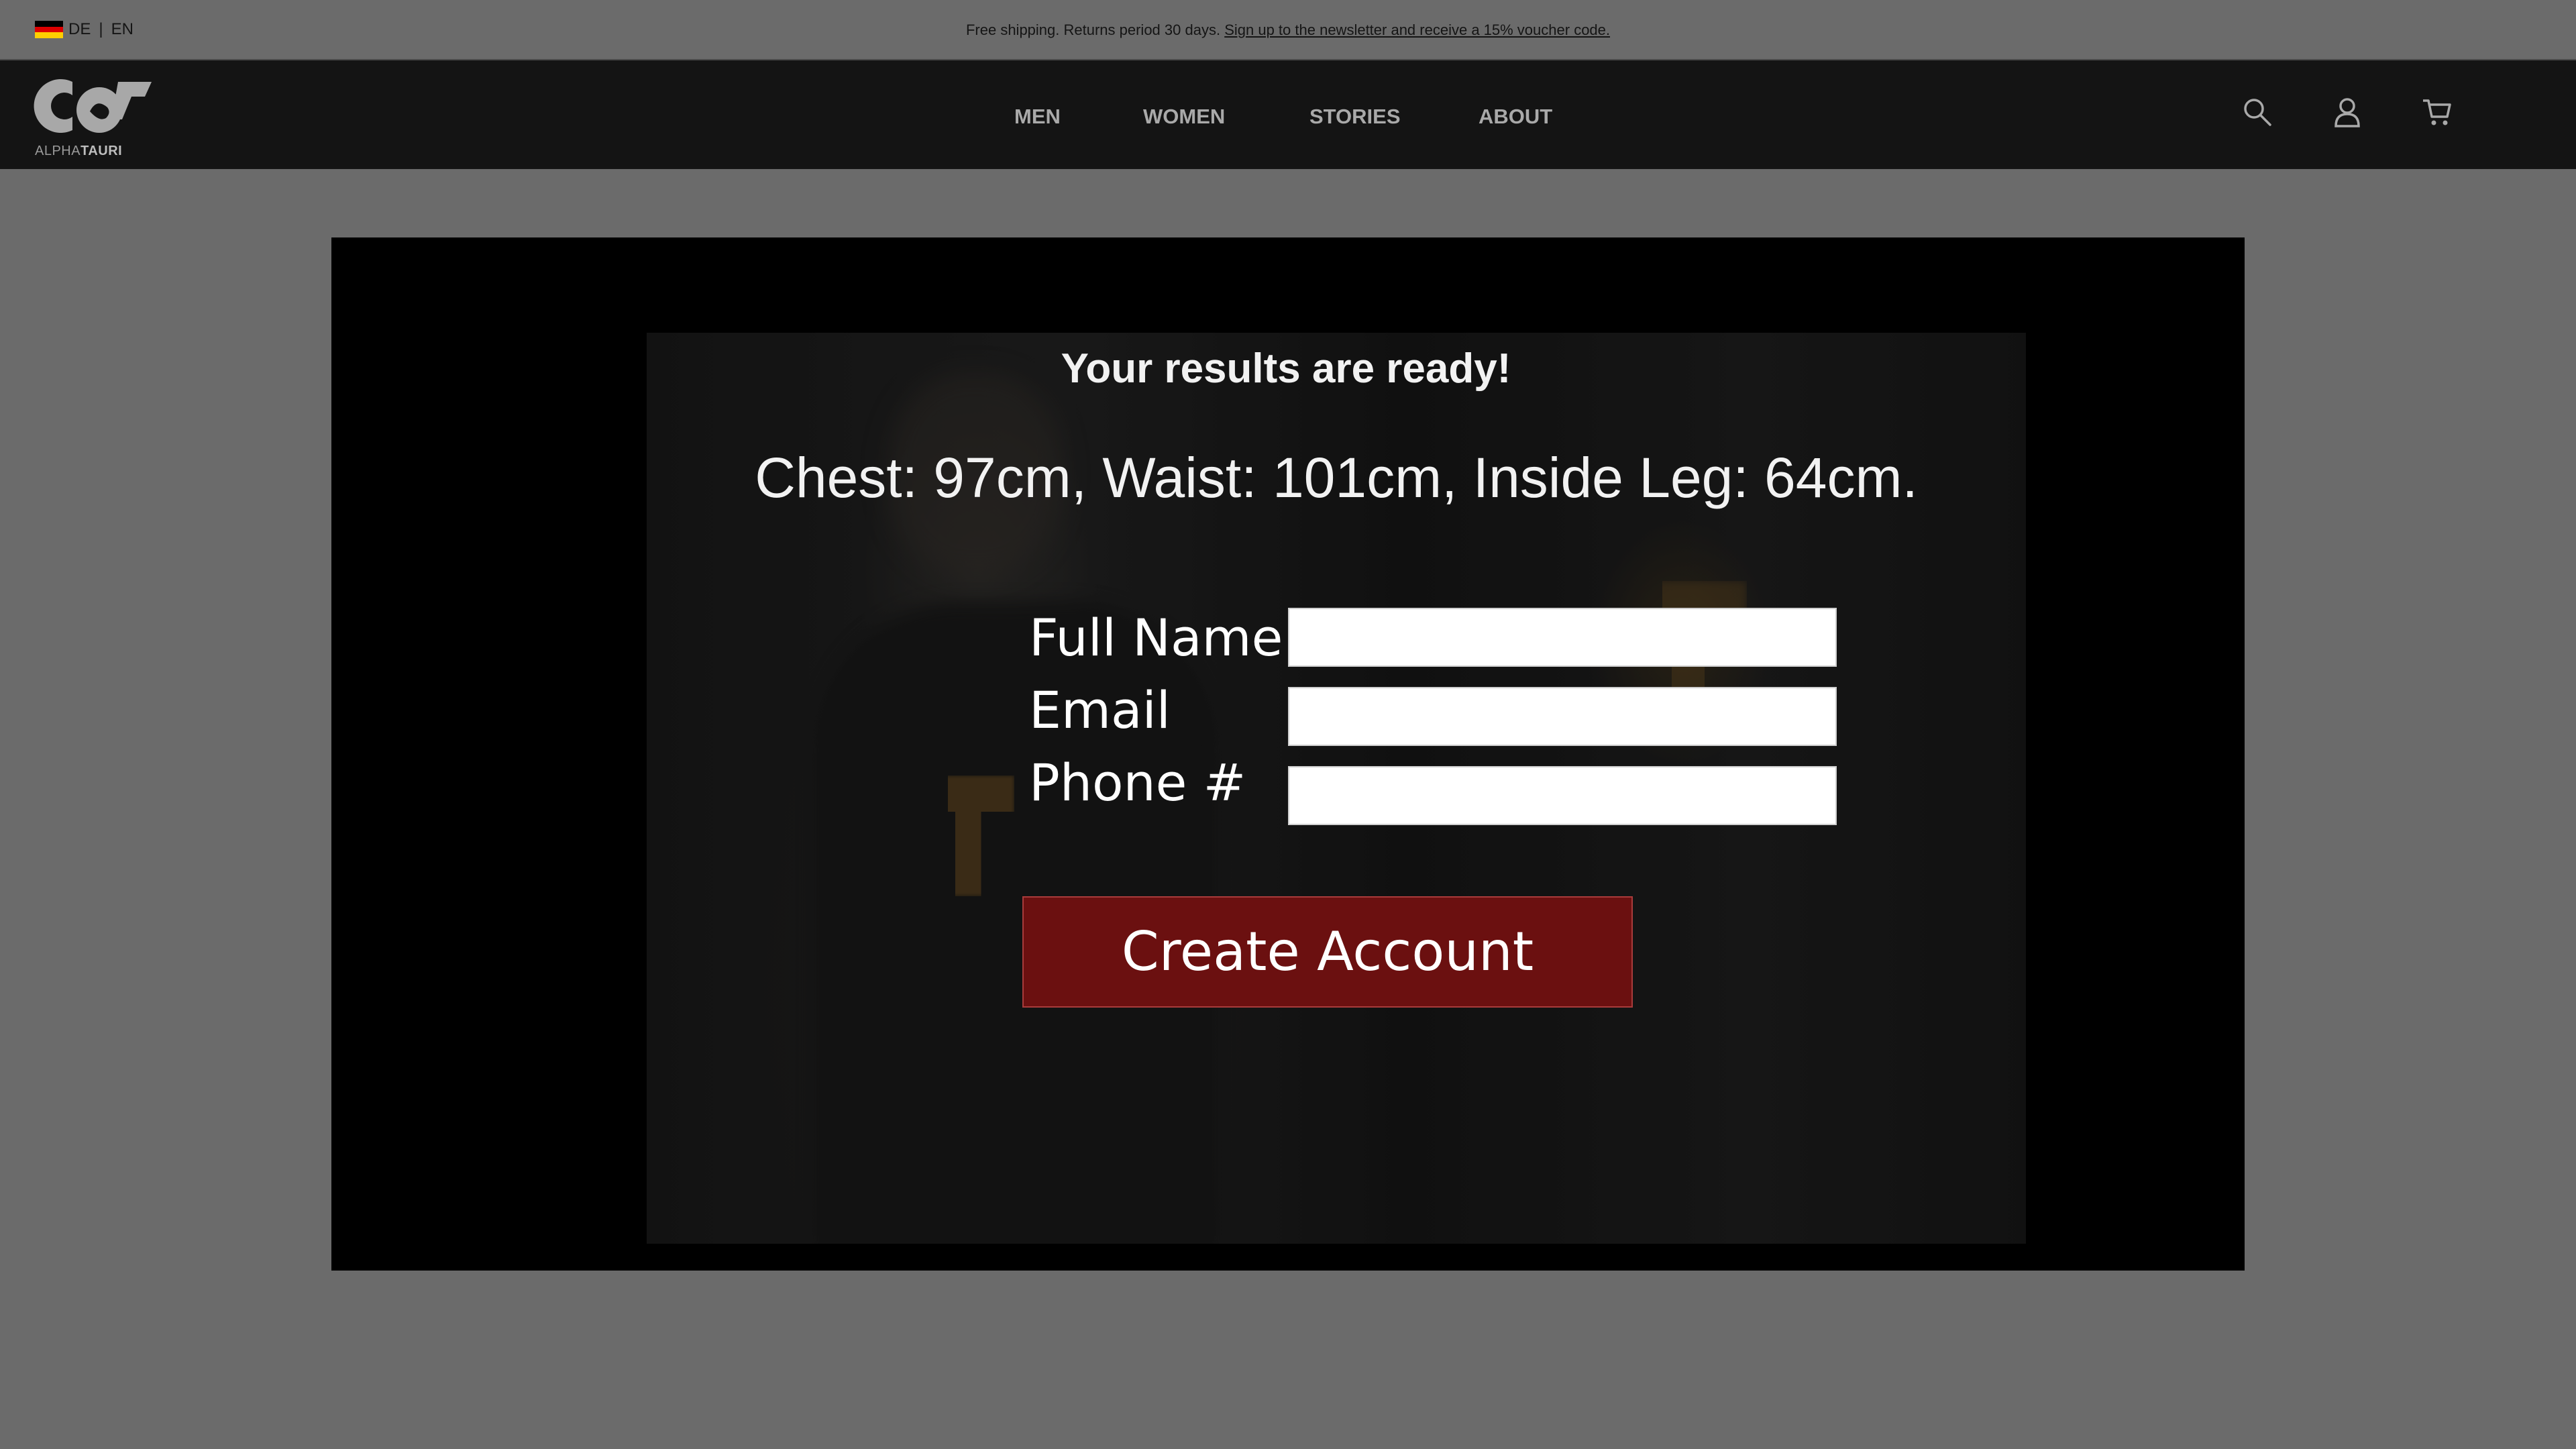 The height and width of the screenshot is (1449, 2576). What do you see at coordinates (1562, 795) in the screenshot?
I see `phone-field` at bounding box center [1562, 795].